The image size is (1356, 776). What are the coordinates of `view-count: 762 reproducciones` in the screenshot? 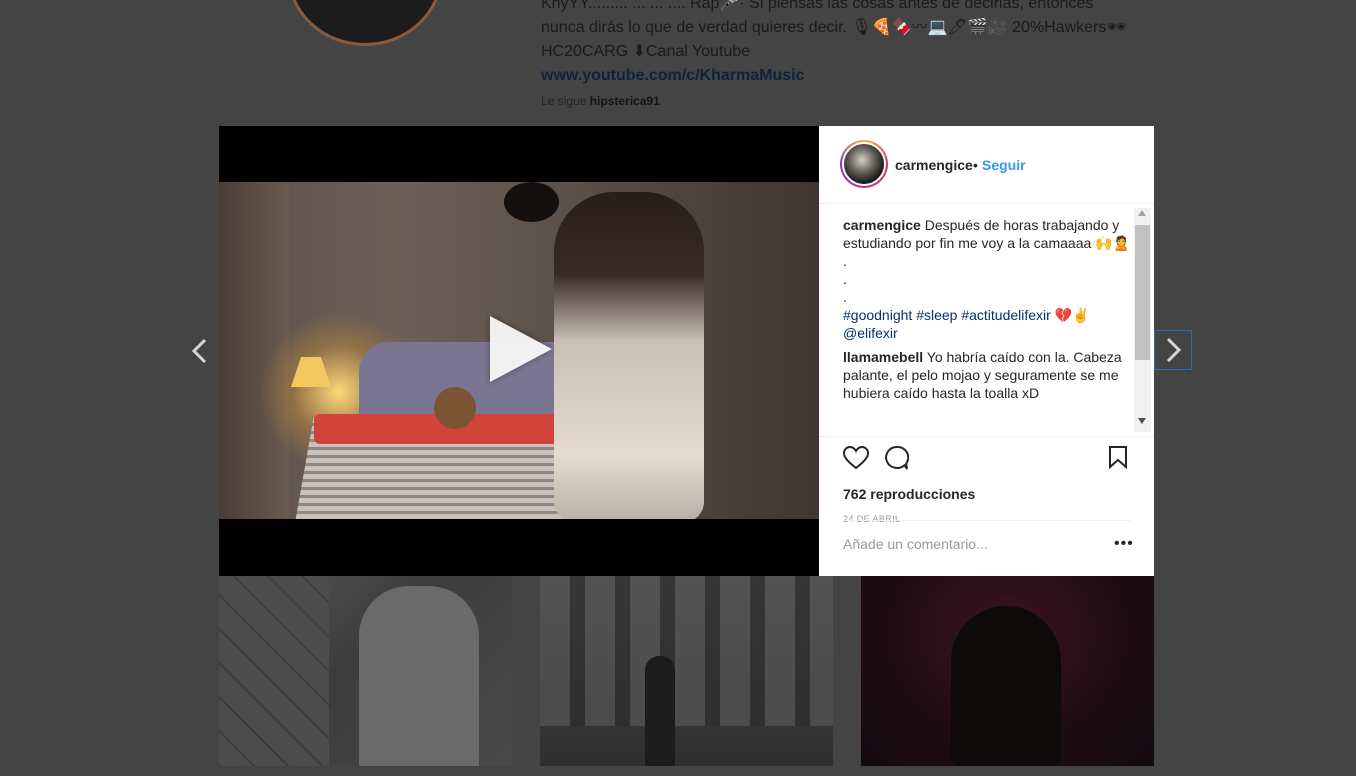 It's located at (909, 494).